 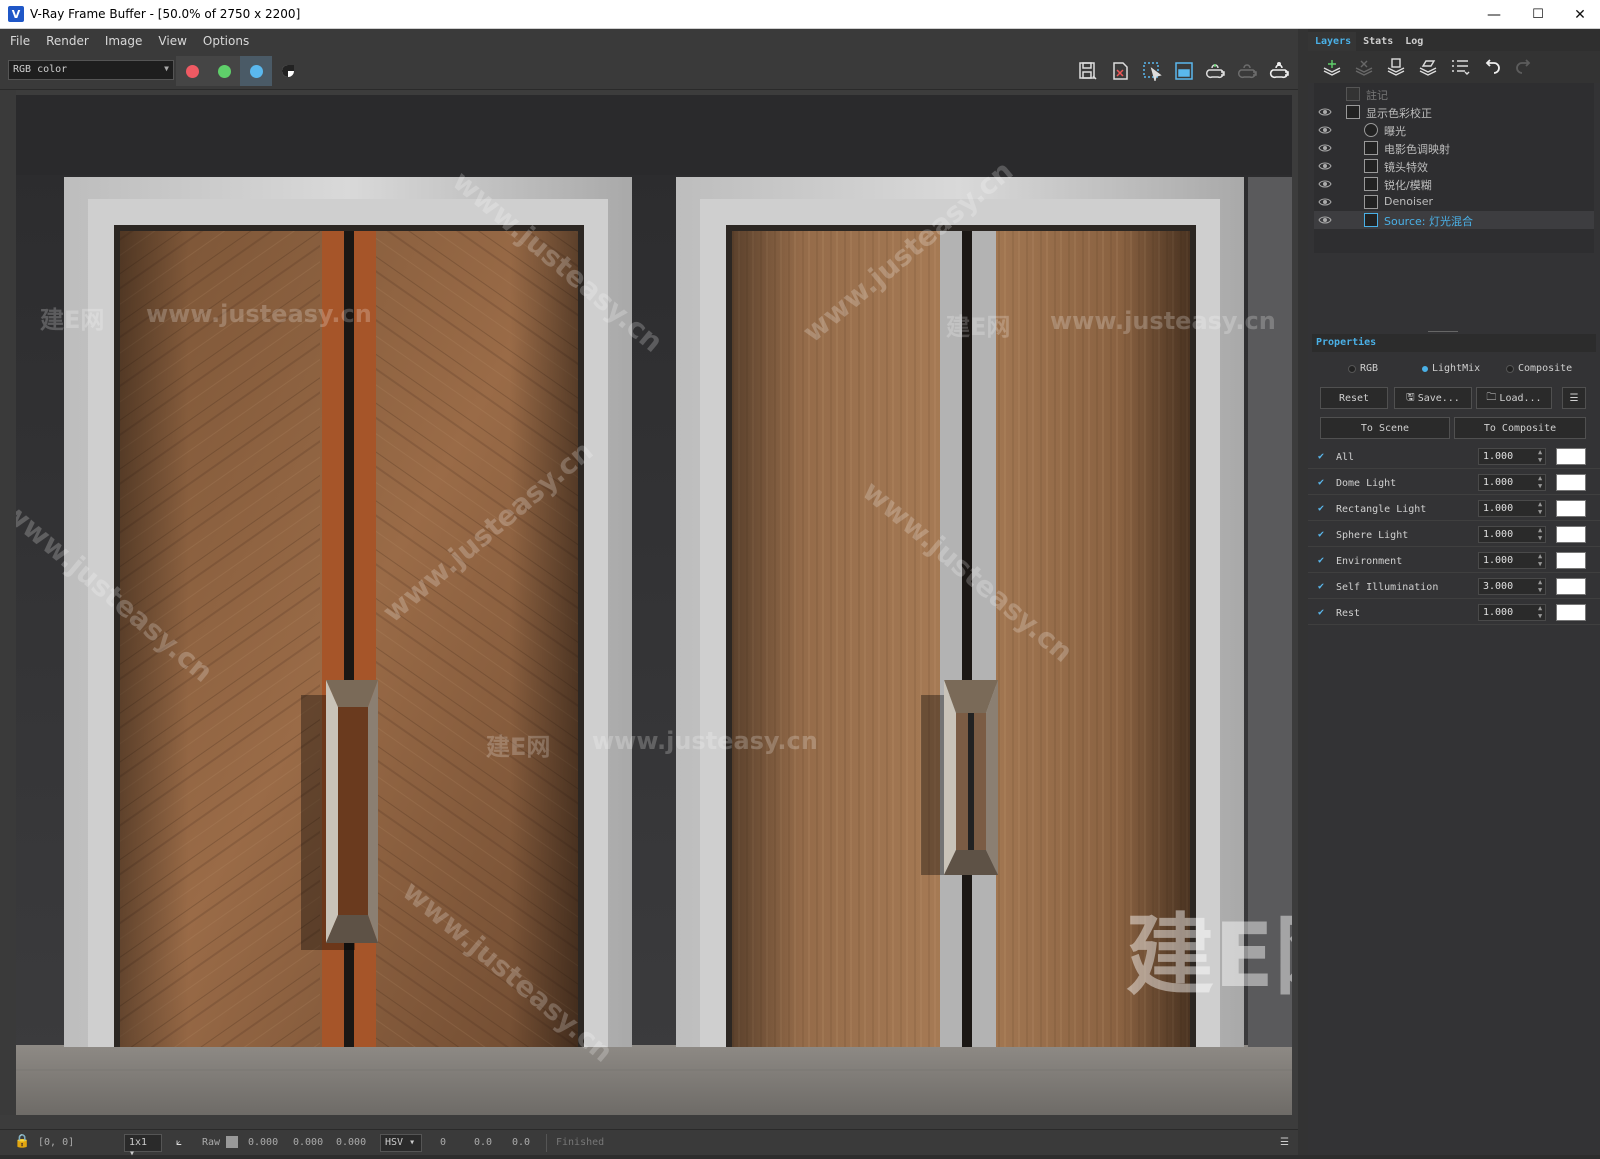 I want to click on denoiser-icon, so click(x=1371, y=202).